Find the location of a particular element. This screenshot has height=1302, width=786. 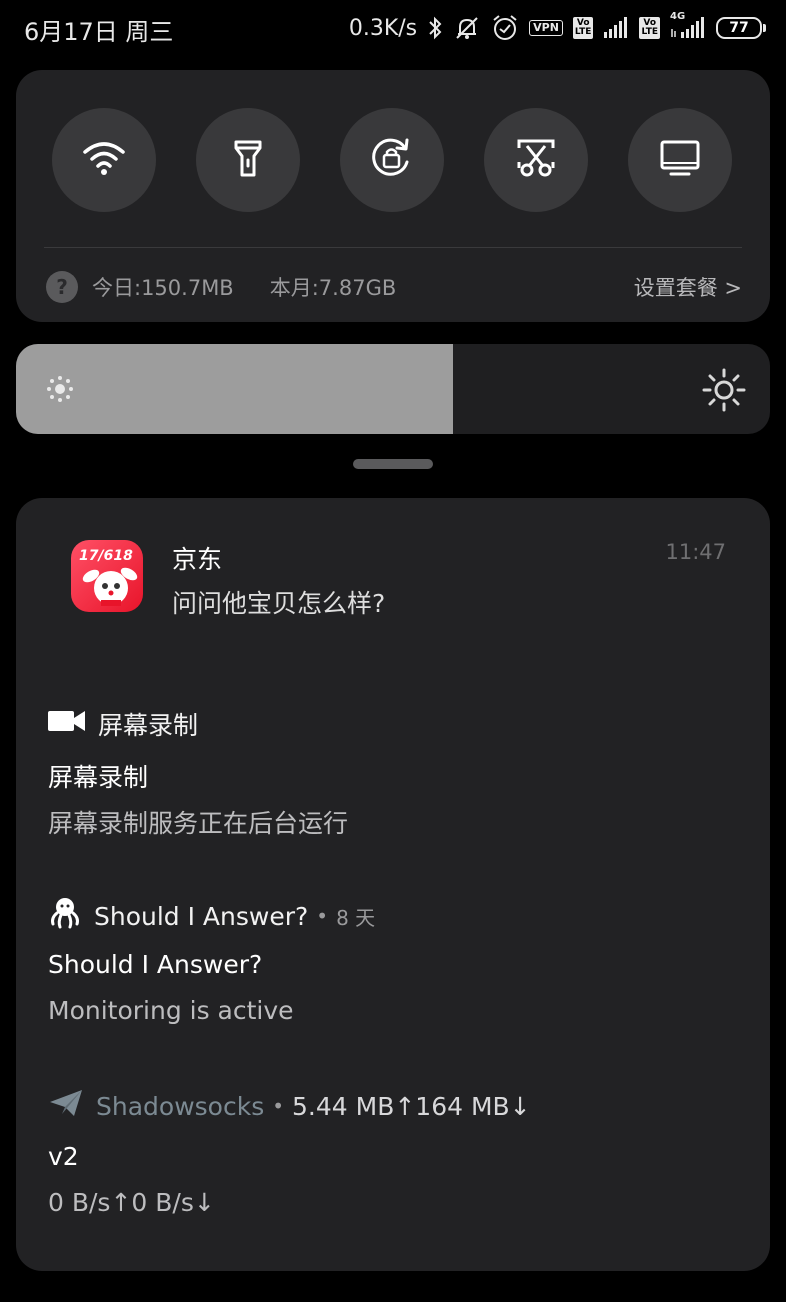

flashlight-icon is located at coordinates (248, 160).